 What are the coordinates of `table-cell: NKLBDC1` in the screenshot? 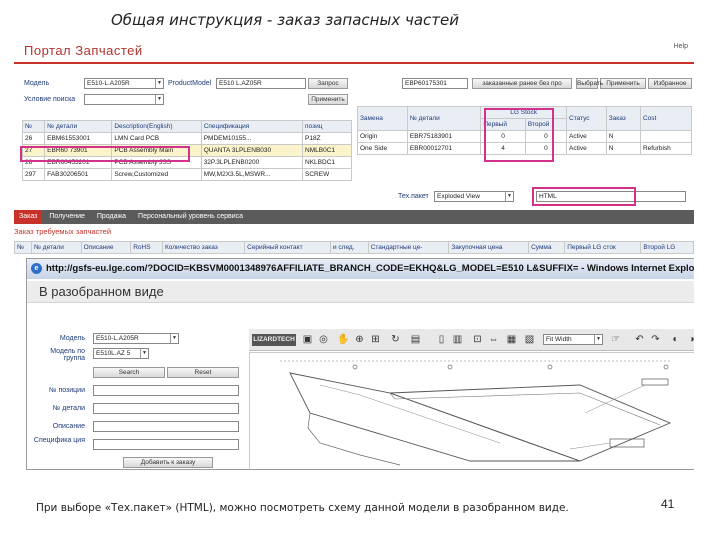 It's located at (327, 162).